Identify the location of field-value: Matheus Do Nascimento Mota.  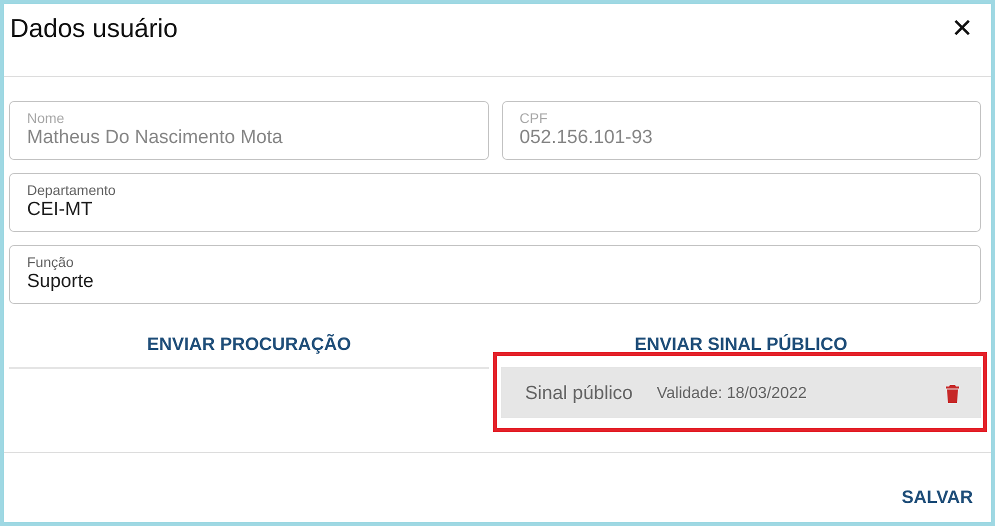
(155, 138).